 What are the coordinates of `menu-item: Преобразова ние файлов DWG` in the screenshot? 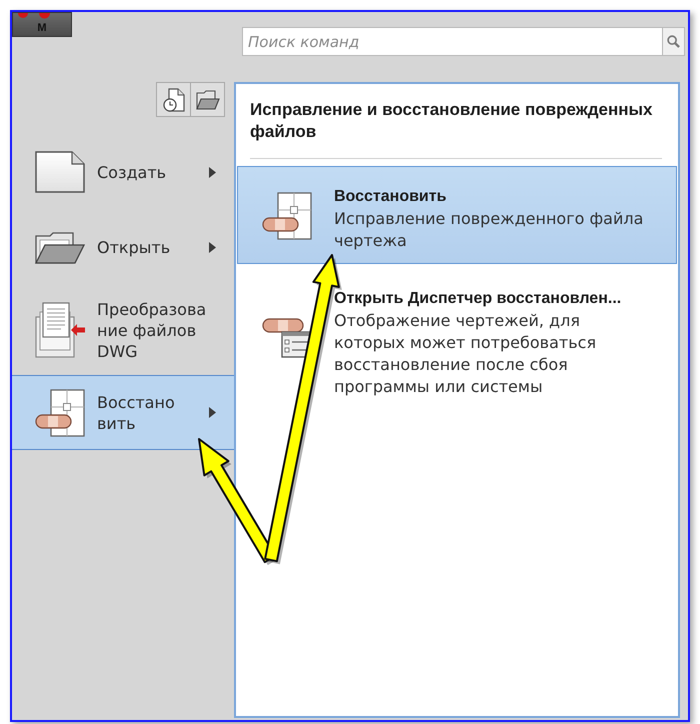 It's located at (123, 330).